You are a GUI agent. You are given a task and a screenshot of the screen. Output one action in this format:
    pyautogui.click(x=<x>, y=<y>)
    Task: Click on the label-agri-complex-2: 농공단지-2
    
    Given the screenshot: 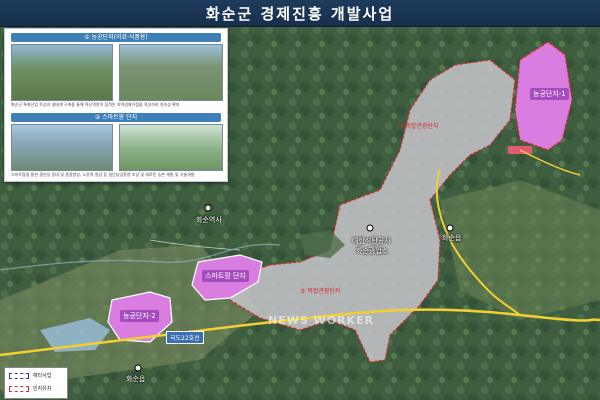 What is the action you would take?
    pyautogui.click(x=139, y=316)
    